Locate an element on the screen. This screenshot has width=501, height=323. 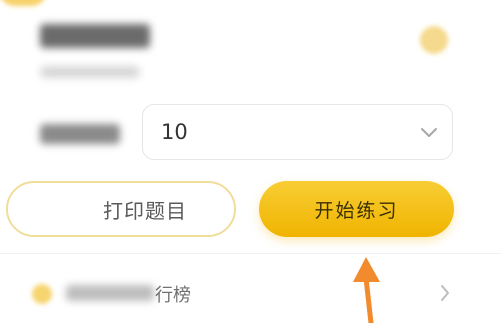
leaderboard-icon is located at coordinates (42, 294).